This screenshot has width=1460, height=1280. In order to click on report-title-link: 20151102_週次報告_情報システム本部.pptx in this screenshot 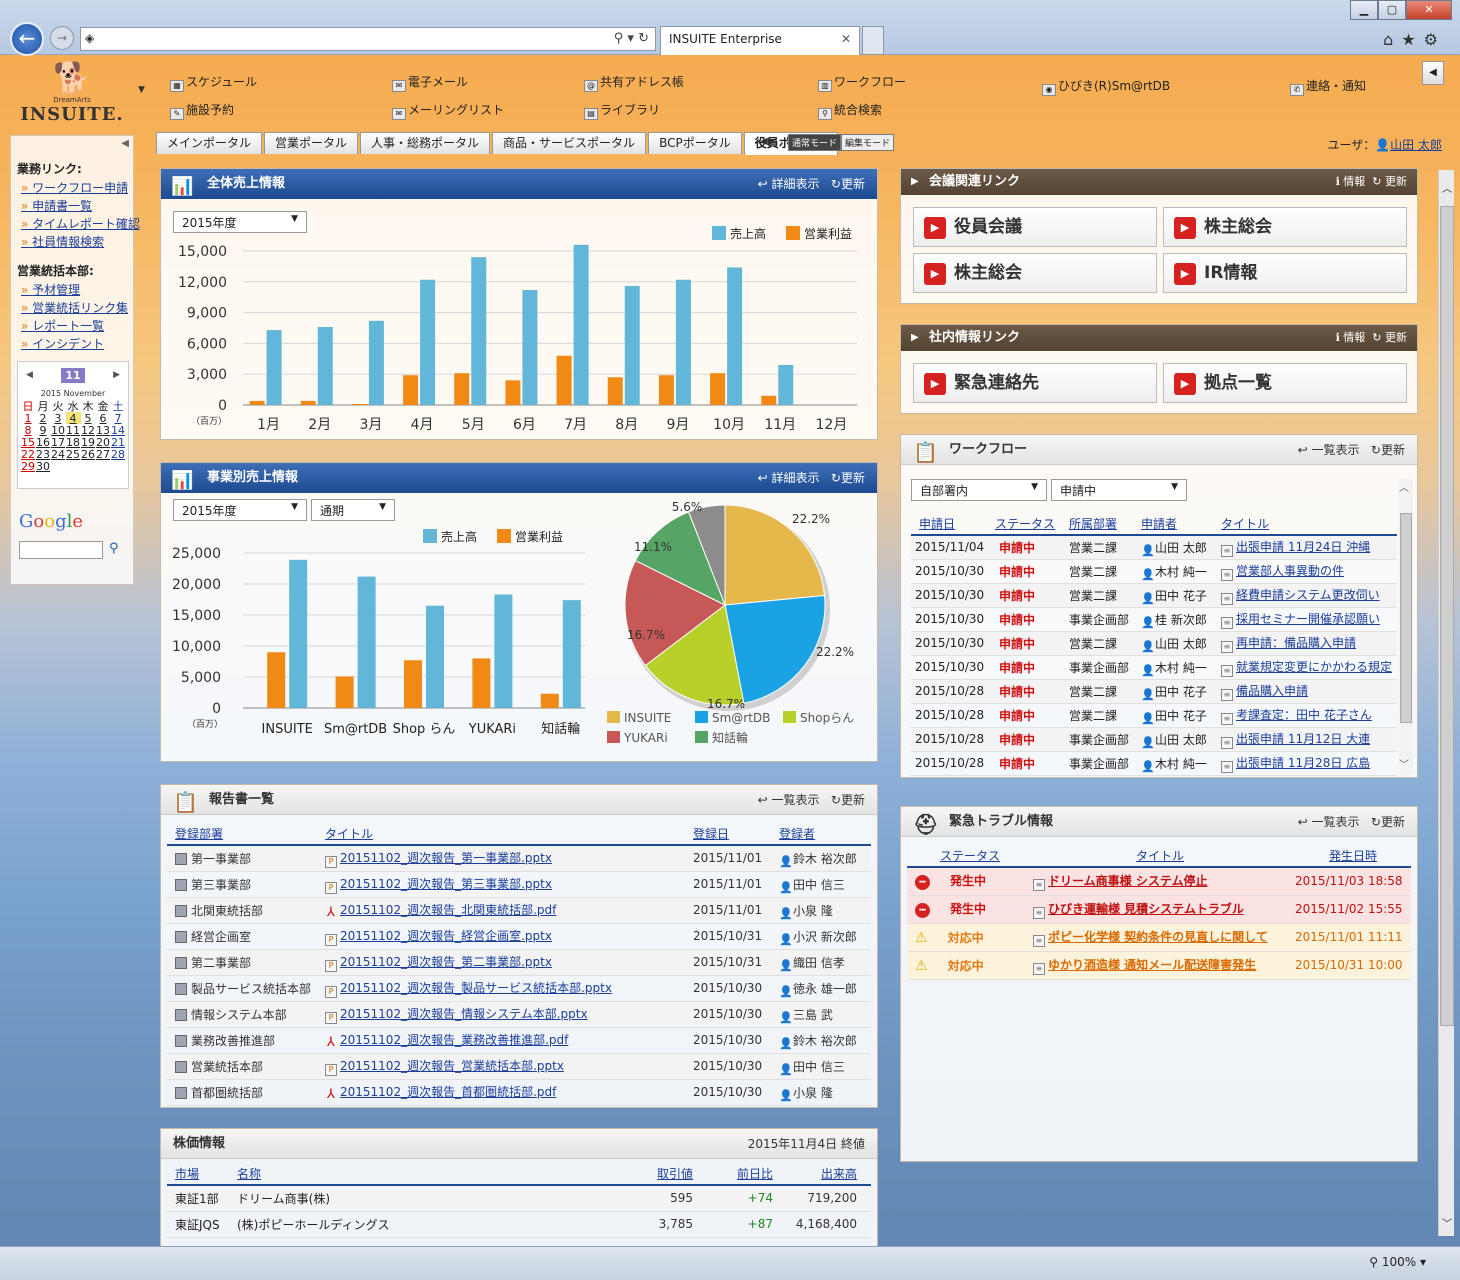, I will do `click(464, 1014)`.